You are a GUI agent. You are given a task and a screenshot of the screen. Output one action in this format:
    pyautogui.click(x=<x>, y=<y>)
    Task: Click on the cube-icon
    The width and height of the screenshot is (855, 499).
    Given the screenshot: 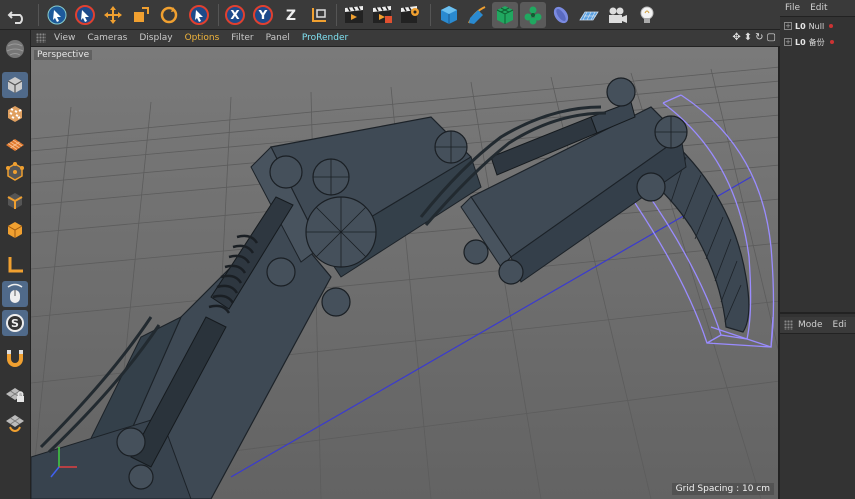 What is the action you would take?
    pyautogui.click(x=449, y=15)
    